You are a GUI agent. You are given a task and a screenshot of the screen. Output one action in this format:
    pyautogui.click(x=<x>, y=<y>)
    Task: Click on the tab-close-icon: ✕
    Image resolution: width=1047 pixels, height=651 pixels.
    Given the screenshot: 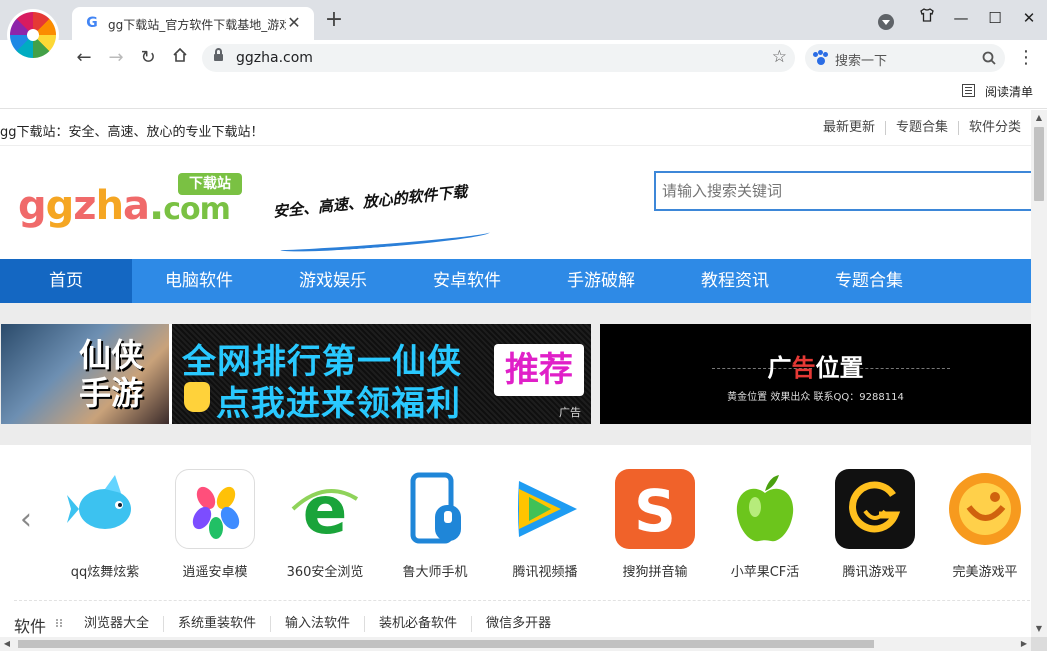 What is the action you would take?
    pyautogui.click(x=294, y=23)
    